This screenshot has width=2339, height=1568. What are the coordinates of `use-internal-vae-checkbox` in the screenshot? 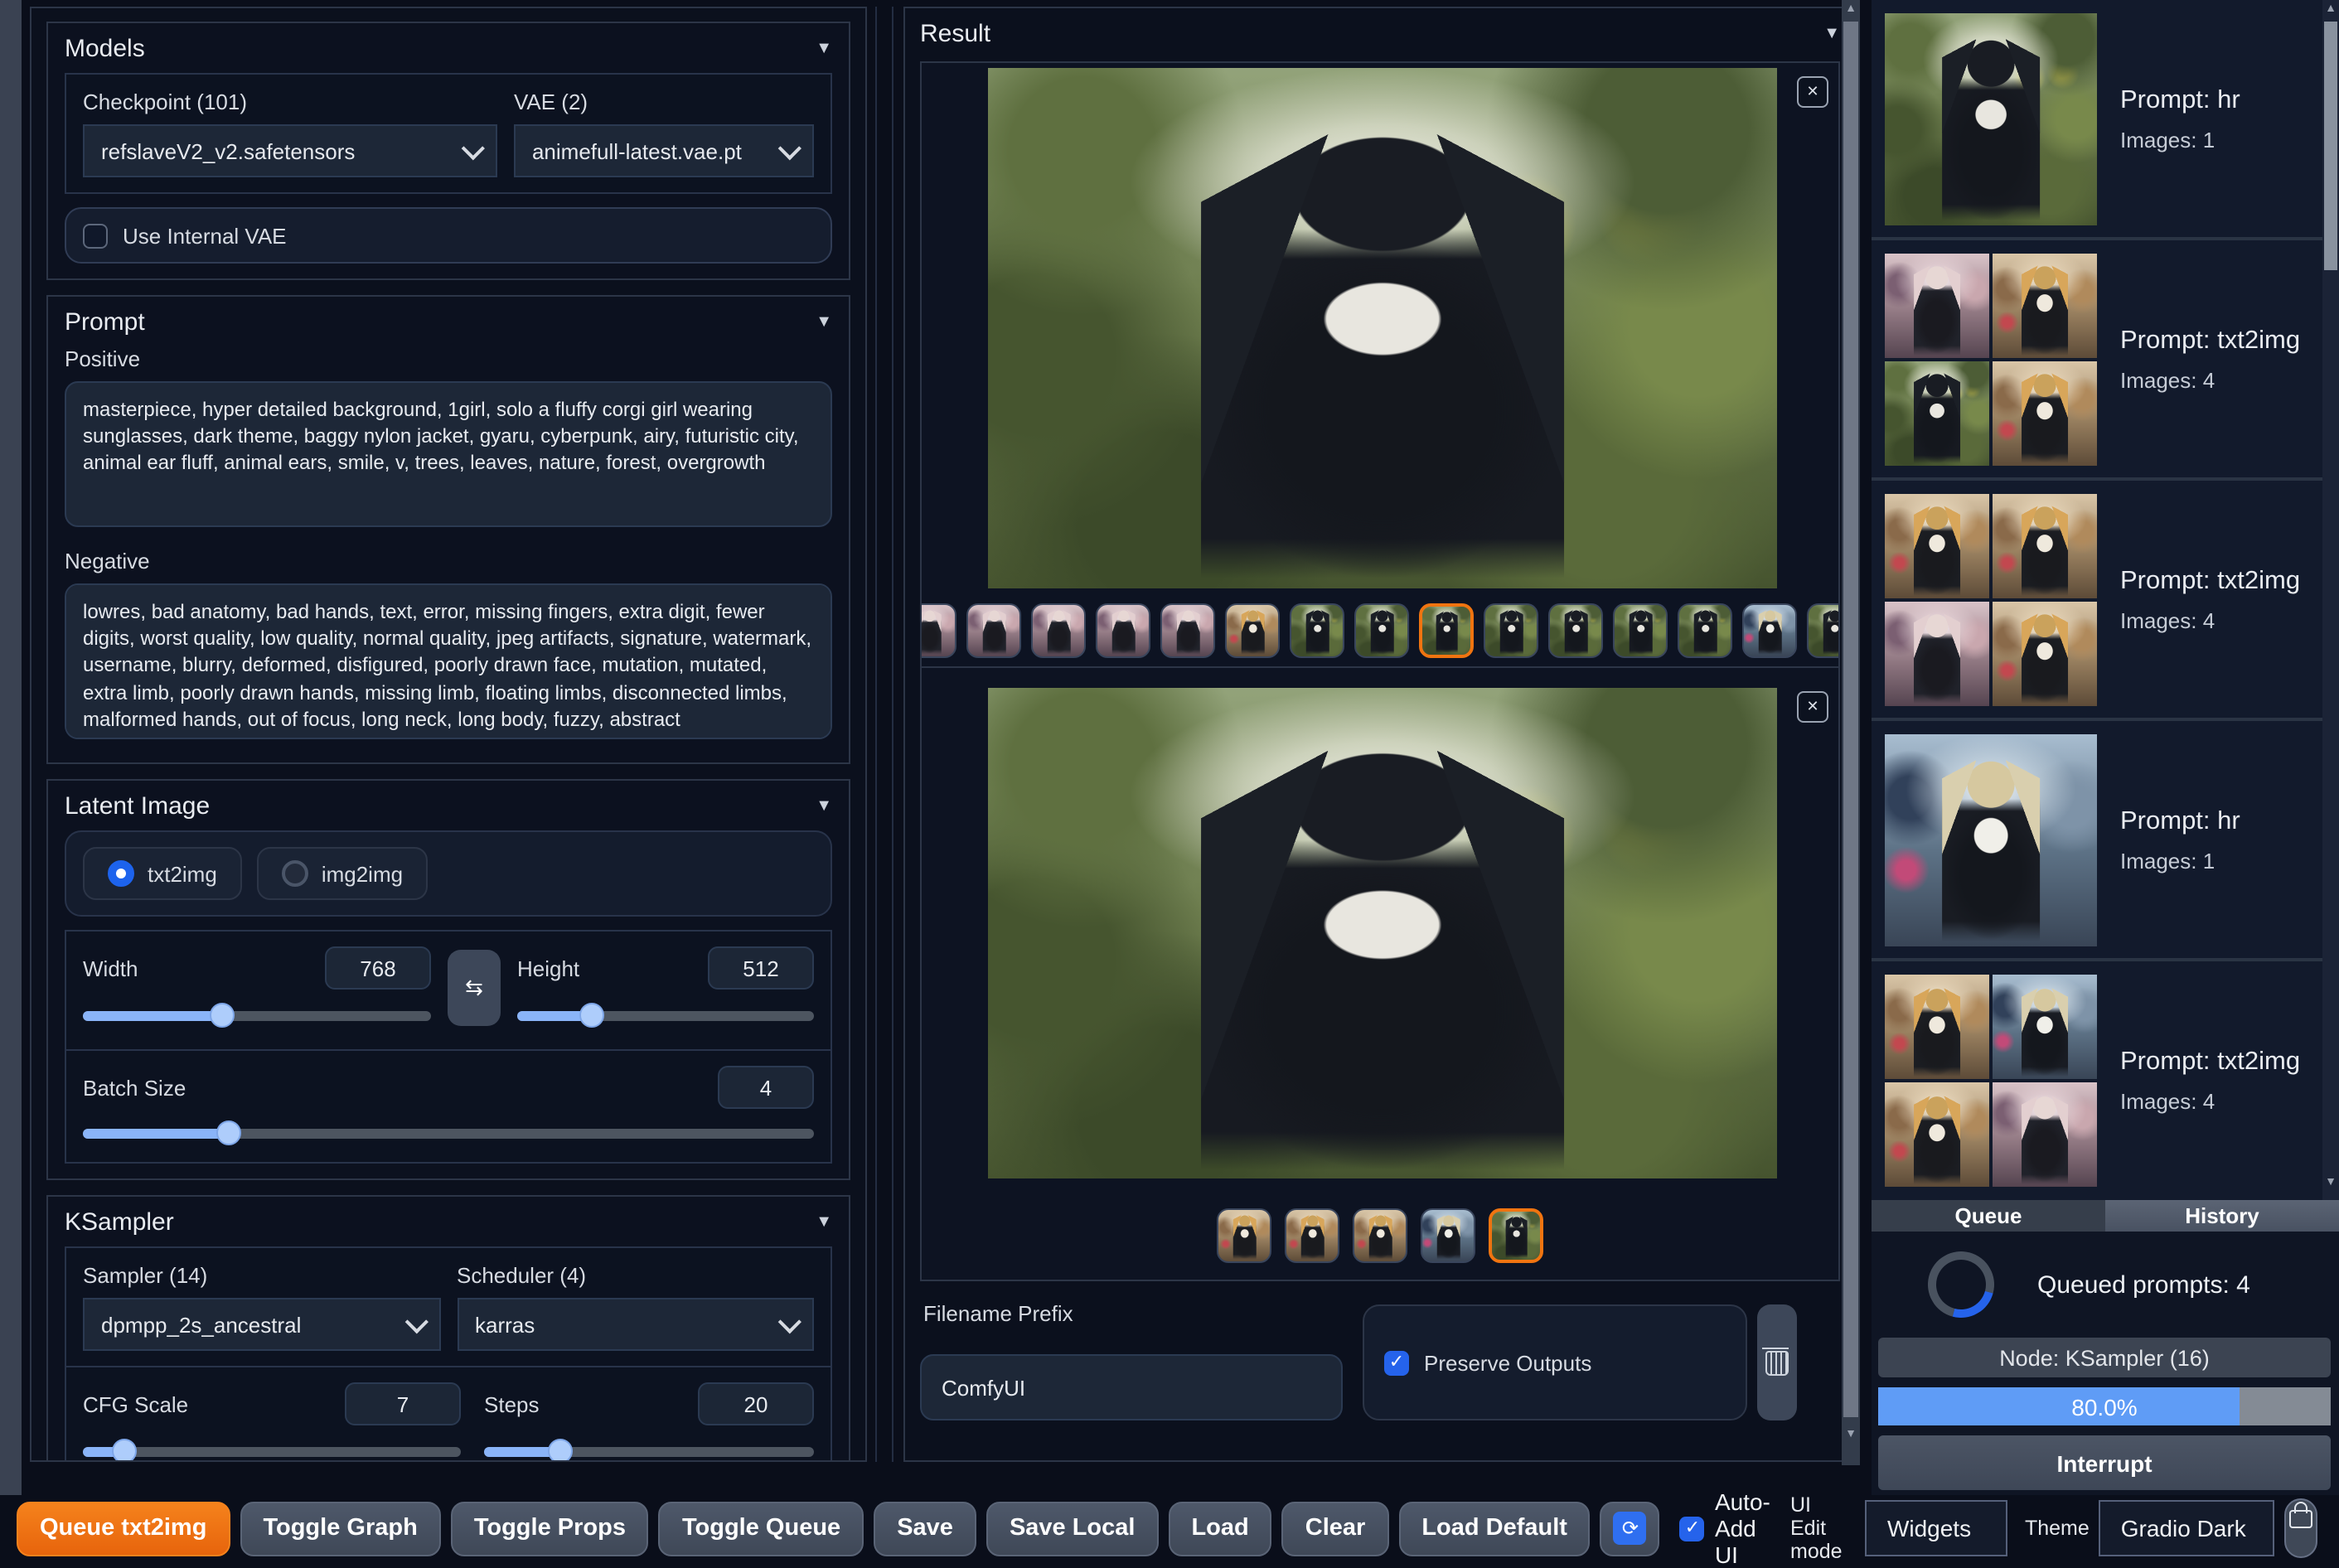 It's located at (95, 235).